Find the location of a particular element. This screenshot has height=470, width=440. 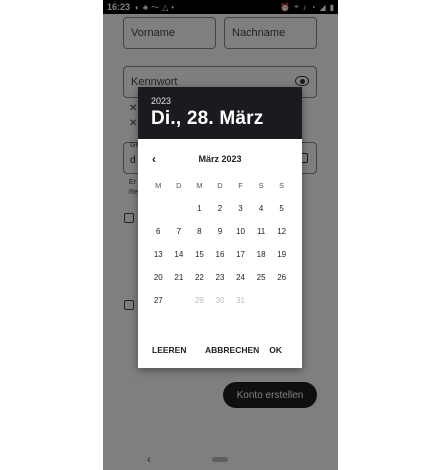

calendar-day: 7 is located at coordinates (179, 232).